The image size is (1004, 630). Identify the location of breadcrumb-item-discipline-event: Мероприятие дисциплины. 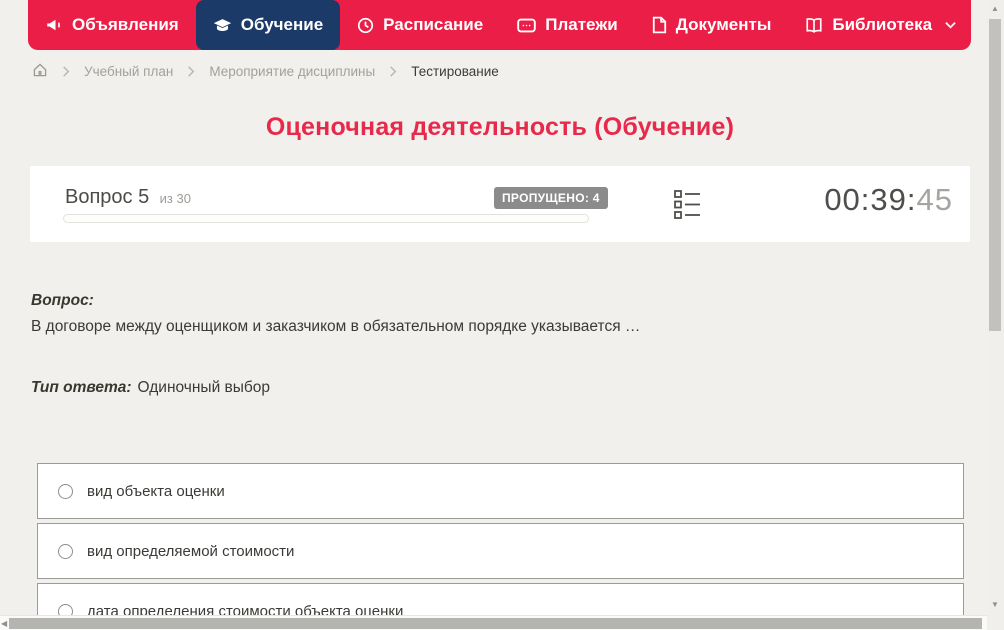
(292, 71).